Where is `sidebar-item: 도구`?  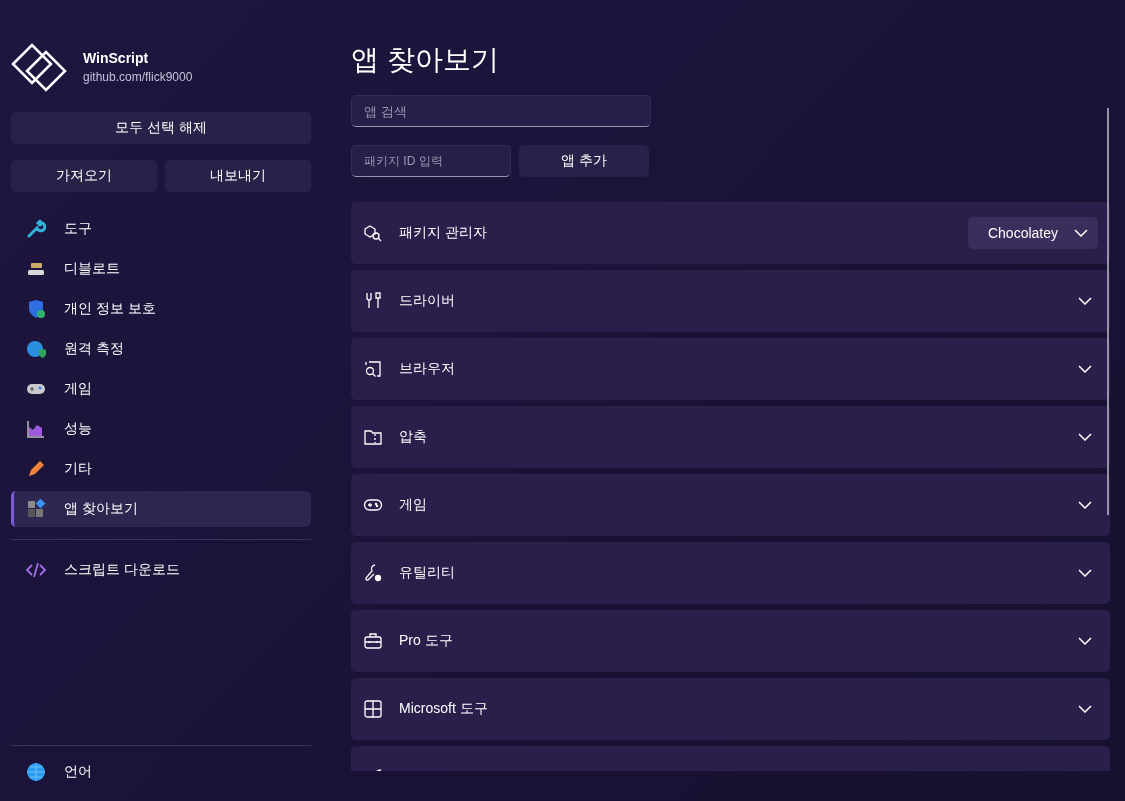
sidebar-item: 도구 is located at coordinates (161, 229).